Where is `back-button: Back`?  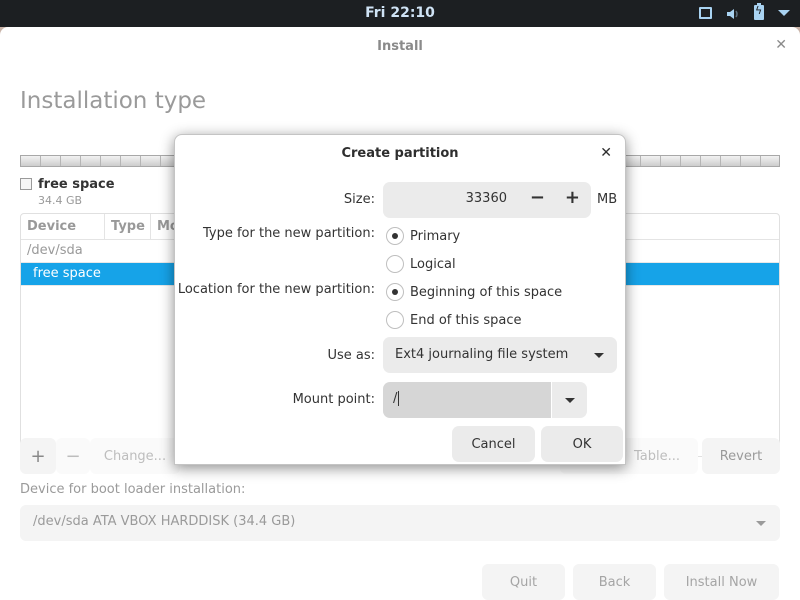
back-button: Back is located at coordinates (614, 582).